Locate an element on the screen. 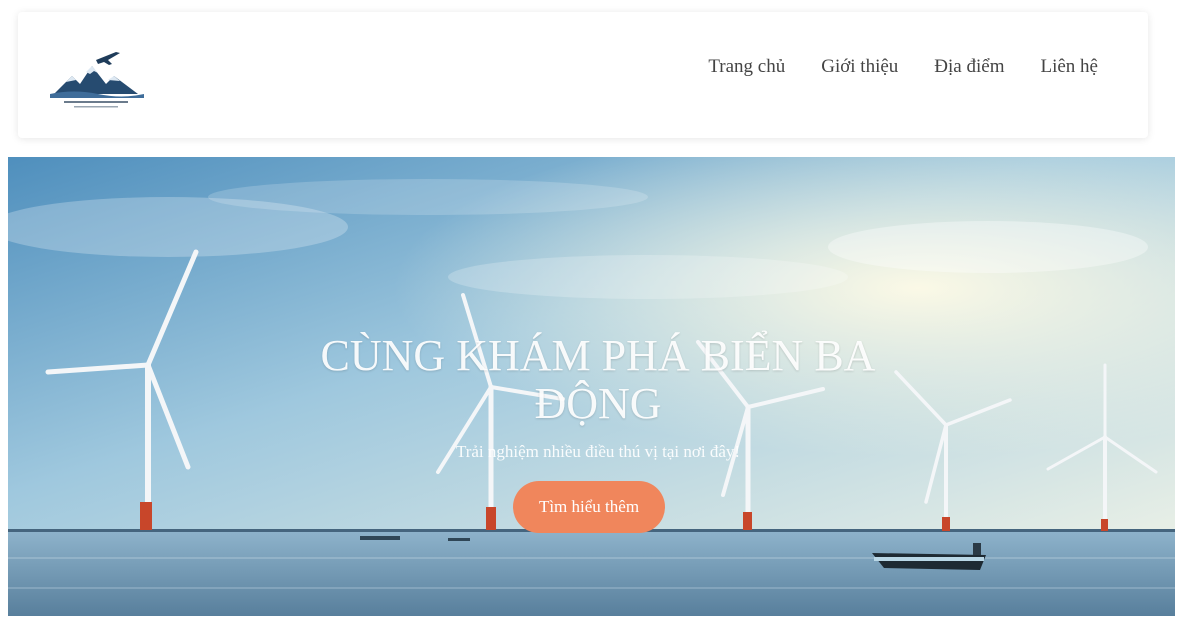  nav-link-about: Giới thiệu is located at coordinates (859, 67).